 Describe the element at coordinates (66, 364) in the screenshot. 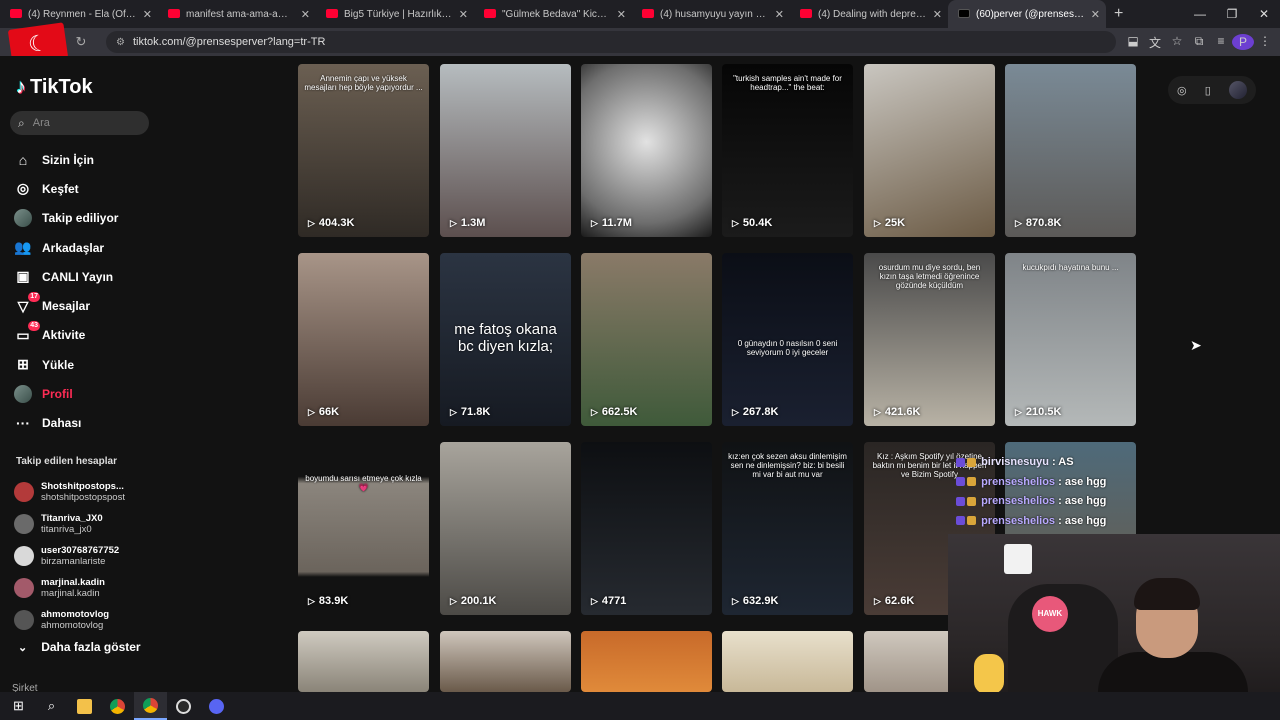

I see `nav-item: ⊞ Yükle` at that location.